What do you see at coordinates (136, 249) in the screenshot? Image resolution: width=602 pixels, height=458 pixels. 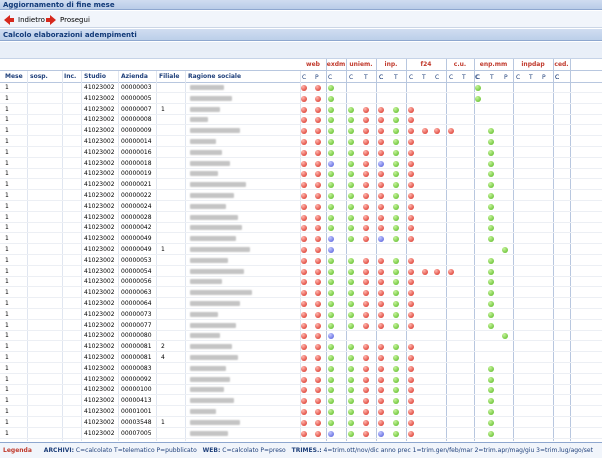 I see `cell-azienda: 00000049` at bounding box center [136, 249].